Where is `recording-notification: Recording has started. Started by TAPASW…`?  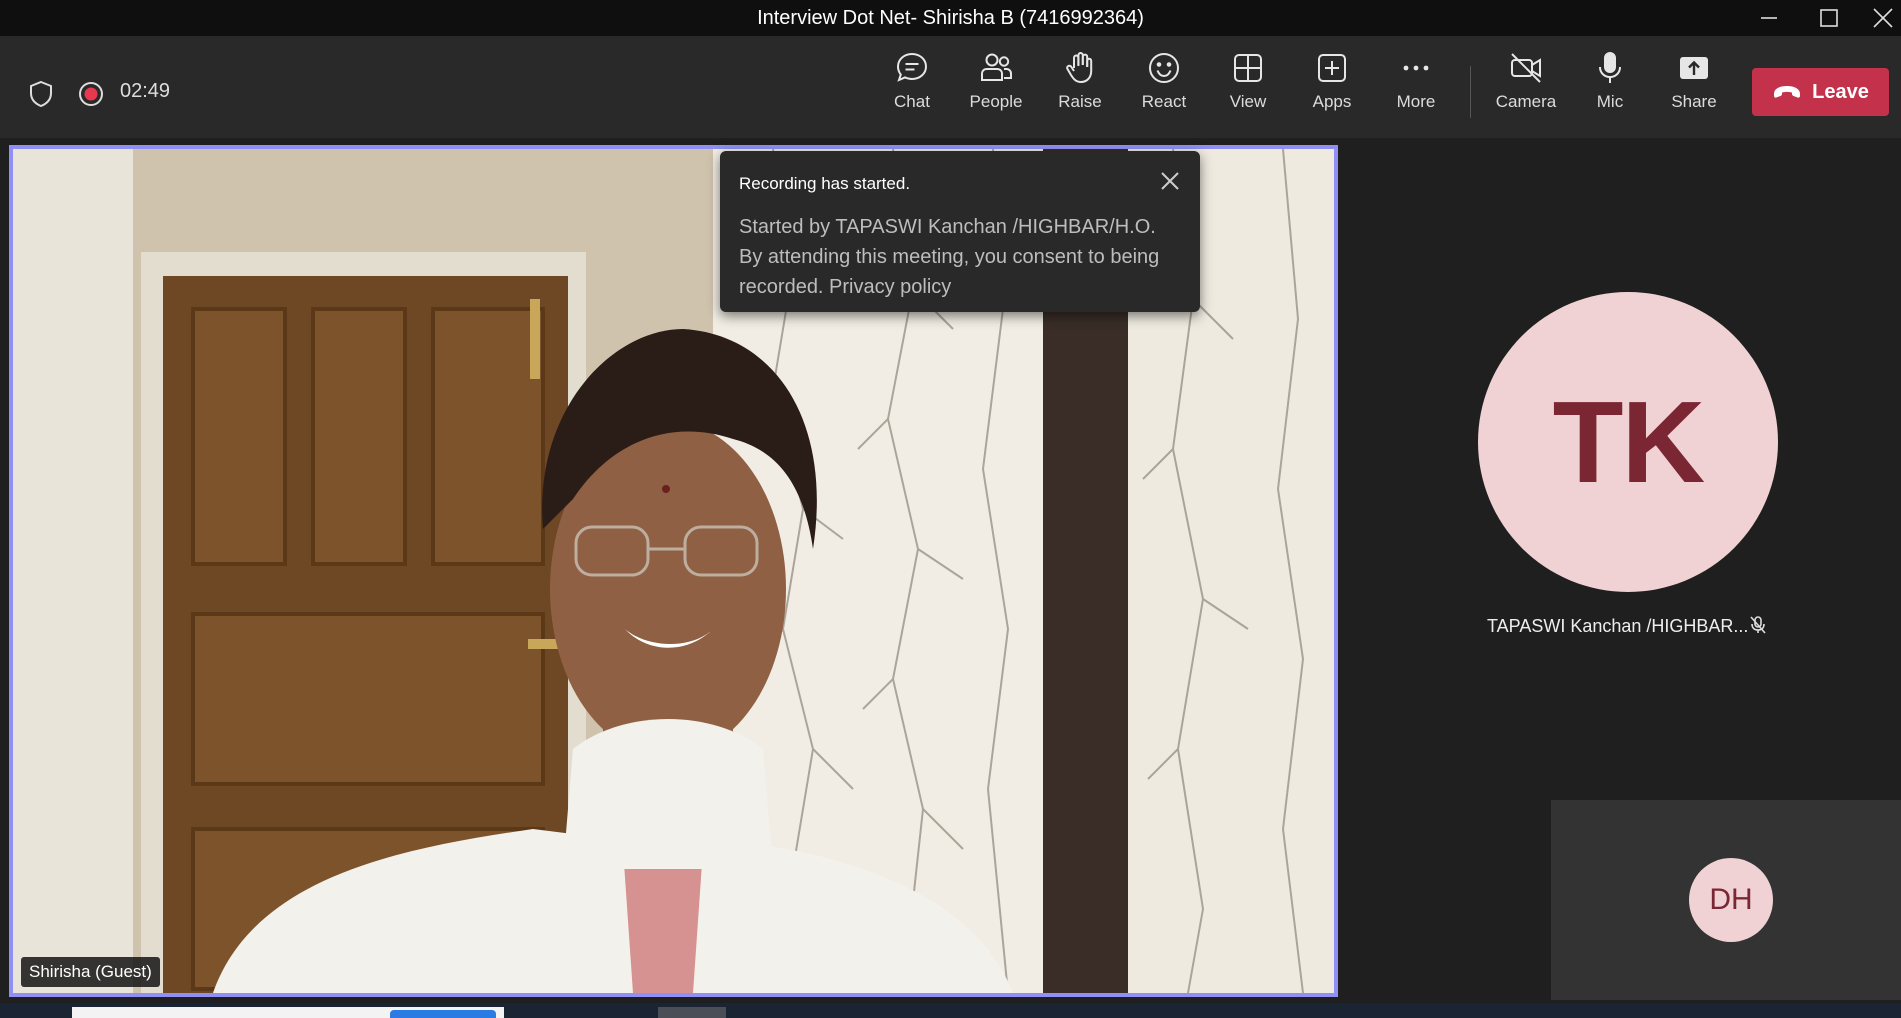
recording-notification: Recording has started. Started by TAPASW… is located at coordinates (960, 231).